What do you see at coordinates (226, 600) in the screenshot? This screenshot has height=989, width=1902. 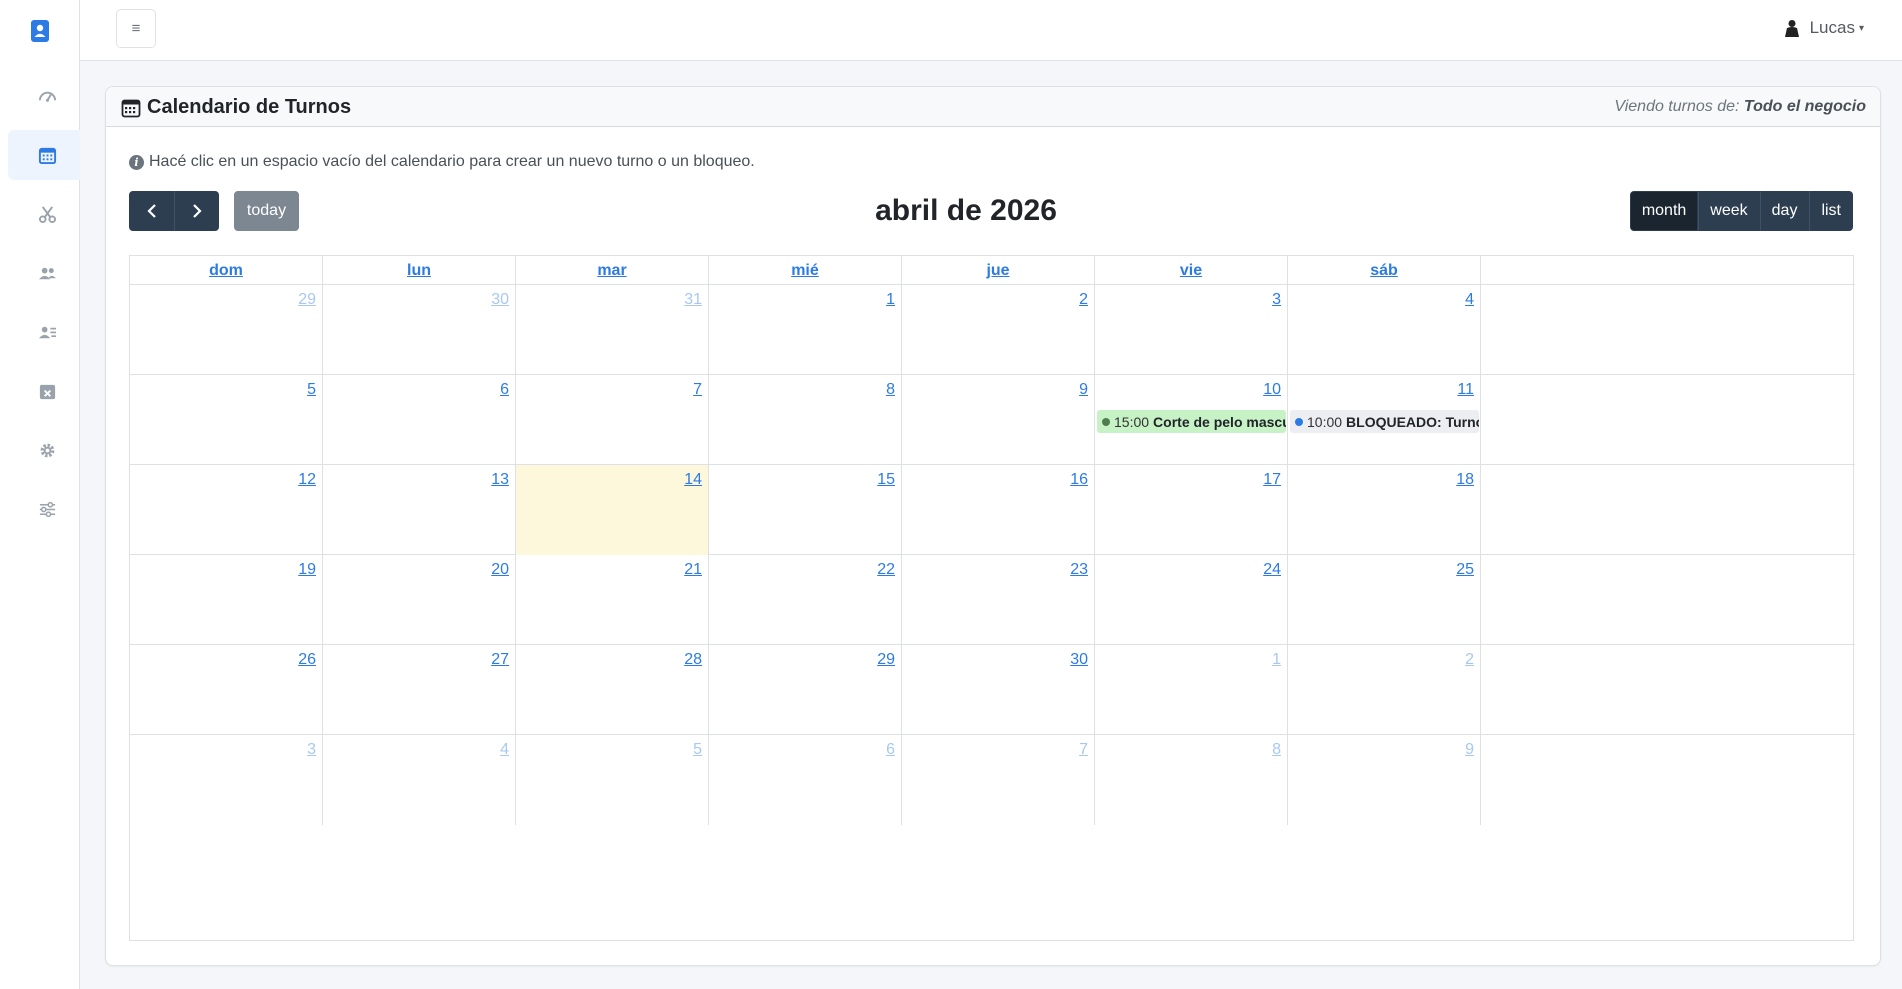 I see `day-cell: 19` at bounding box center [226, 600].